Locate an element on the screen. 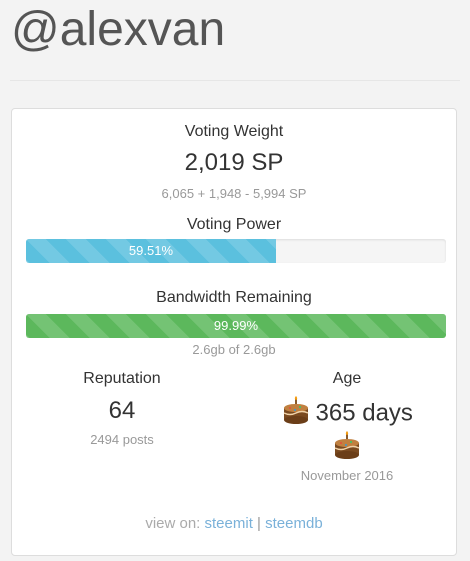 Image resolution: width=470 pixels, height=561 pixels. bandwidth-percent: 99.99% is located at coordinates (236, 325).